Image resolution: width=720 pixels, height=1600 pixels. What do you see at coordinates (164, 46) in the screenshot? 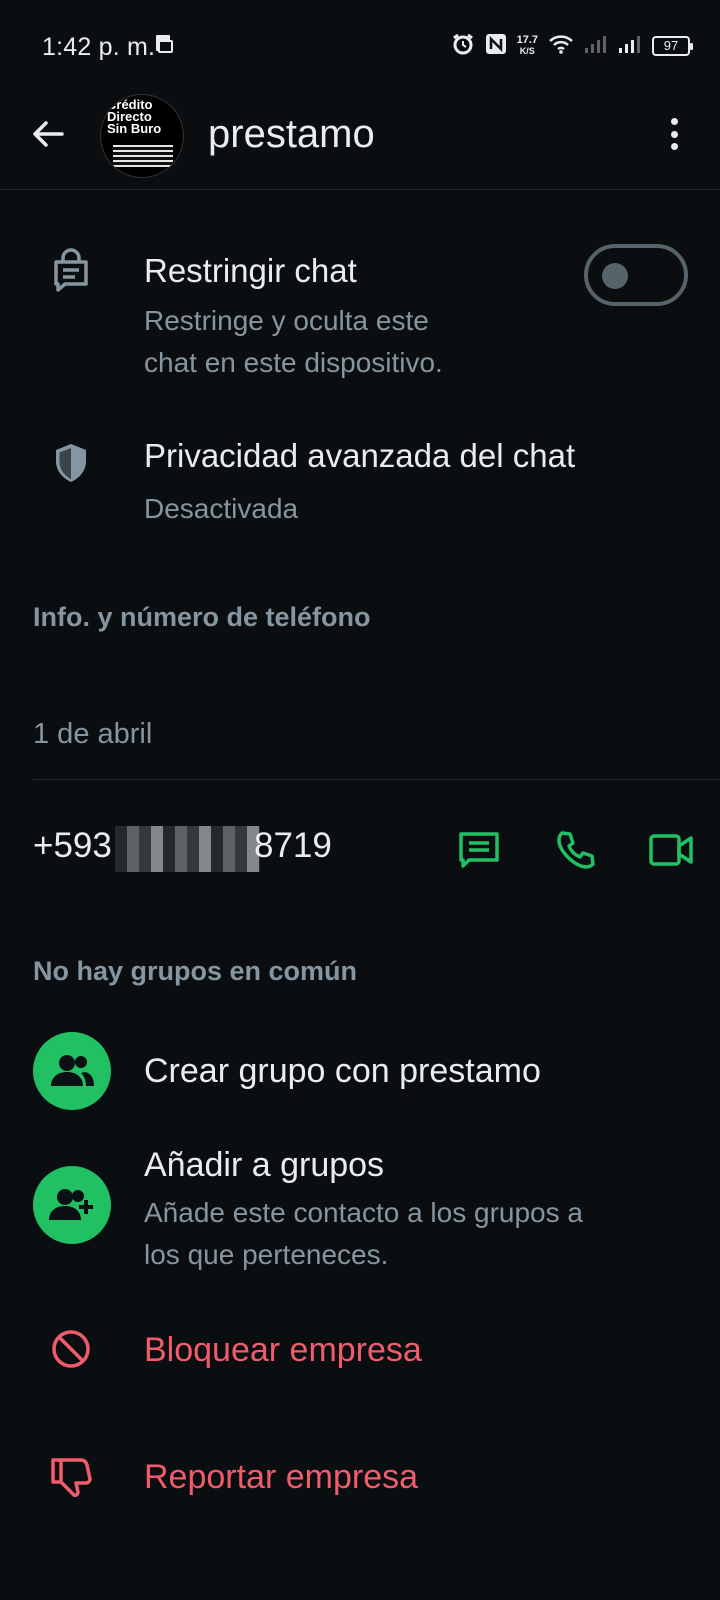
I see `phone-clone-icon` at bounding box center [164, 46].